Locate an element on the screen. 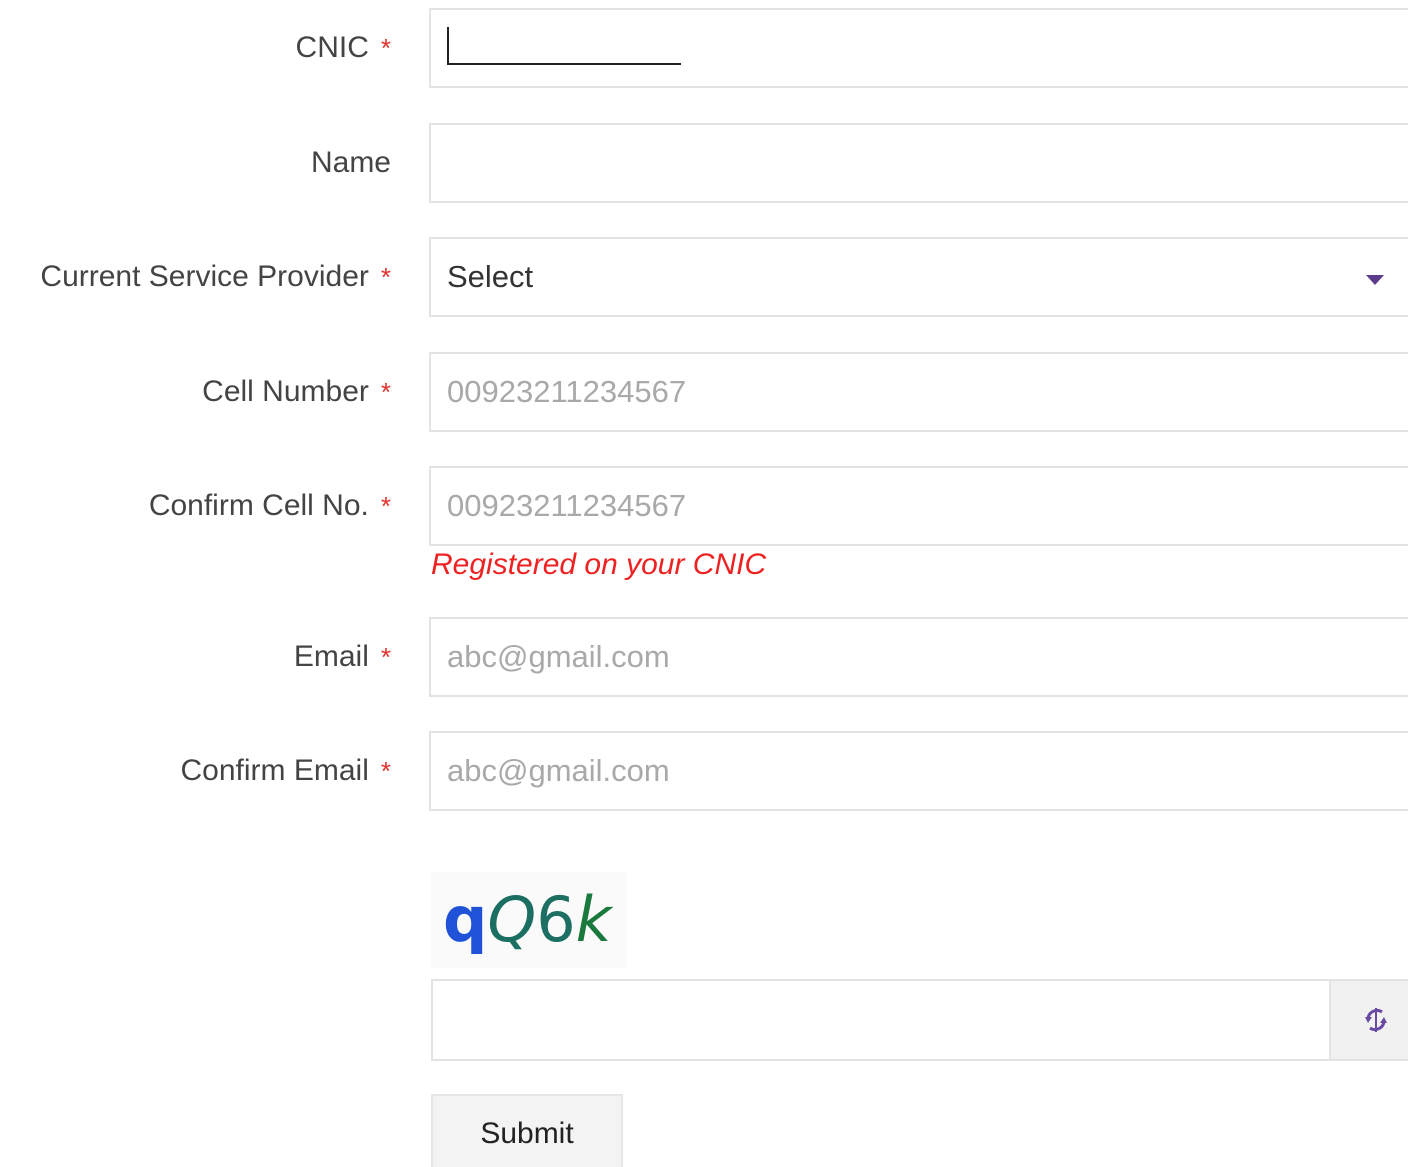 Image resolution: width=1408 pixels, height=1167 pixels. cnic-input-mask is located at coordinates (564, 46).